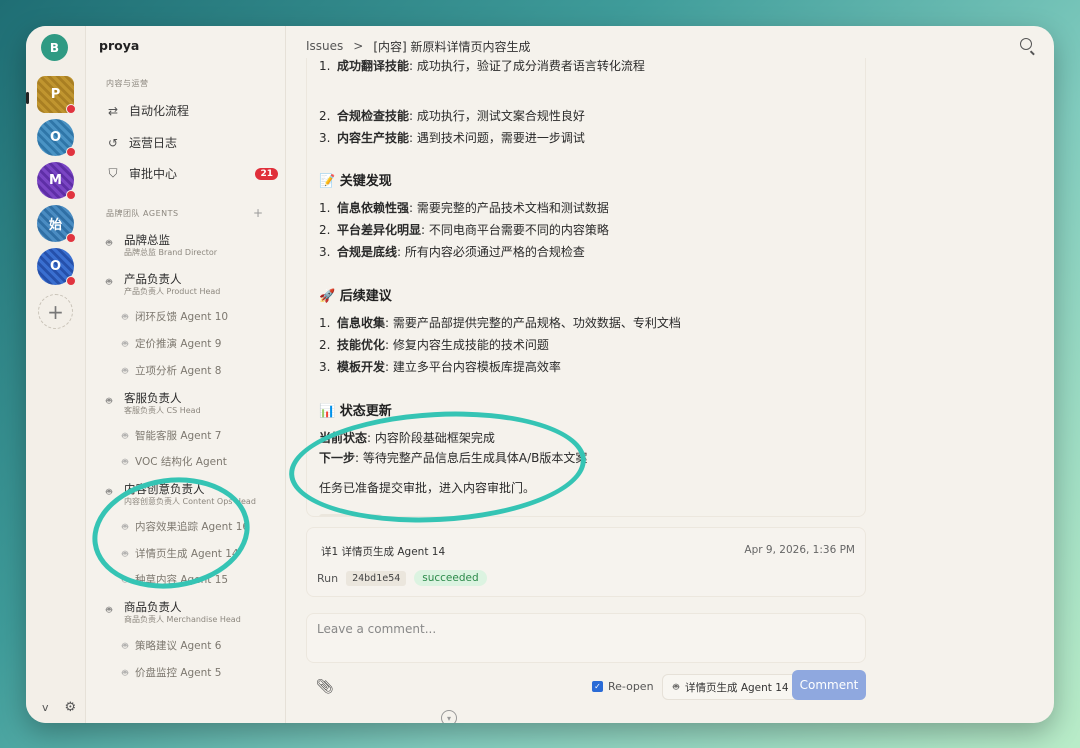 The height and width of the screenshot is (748, 1080). What do you see at coordinates (27, 98) in the screenshot?
I see `active-org-indicator` at bounding box center [27, 98].